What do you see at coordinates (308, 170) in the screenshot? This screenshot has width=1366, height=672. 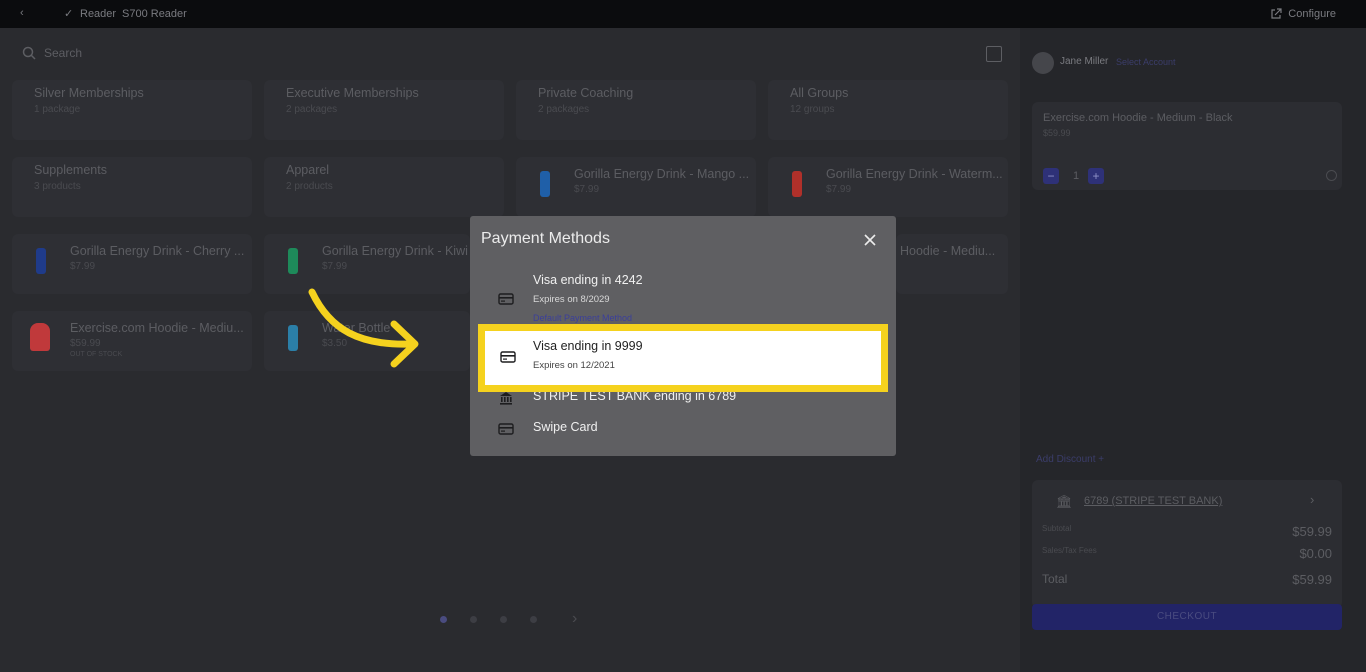 I see `category-name: Apparel` at bounding box center [308, 170].